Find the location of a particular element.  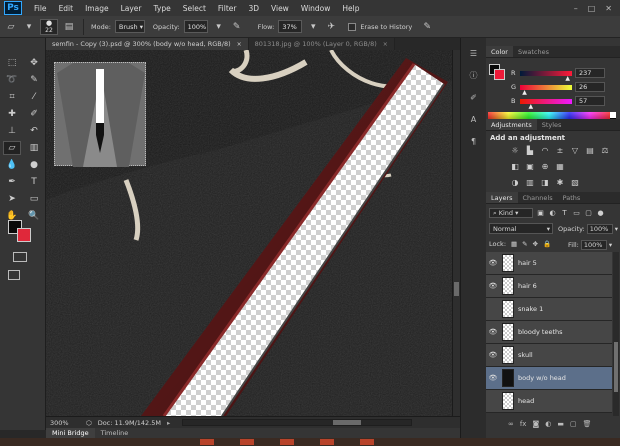

layer-row: 👁 snake 1 is located at coordinates (549, 309).